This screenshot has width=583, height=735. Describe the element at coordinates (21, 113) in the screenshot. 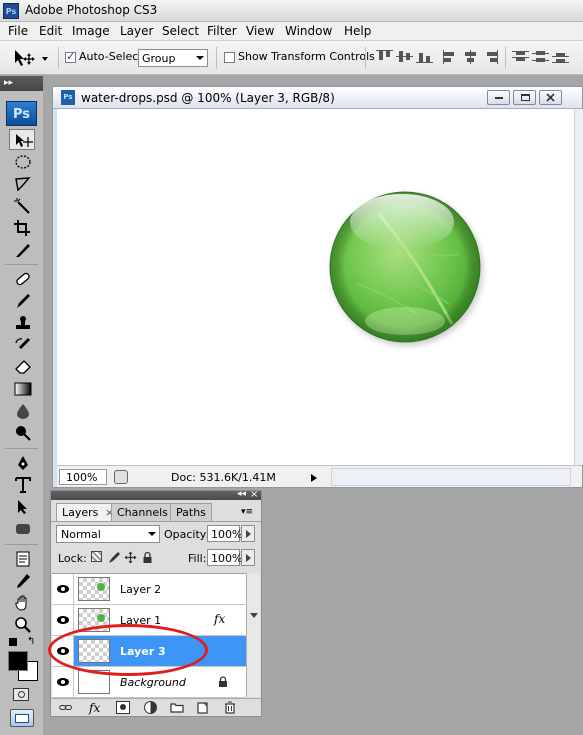

I see `photoshop-logo: Ps` at that location.